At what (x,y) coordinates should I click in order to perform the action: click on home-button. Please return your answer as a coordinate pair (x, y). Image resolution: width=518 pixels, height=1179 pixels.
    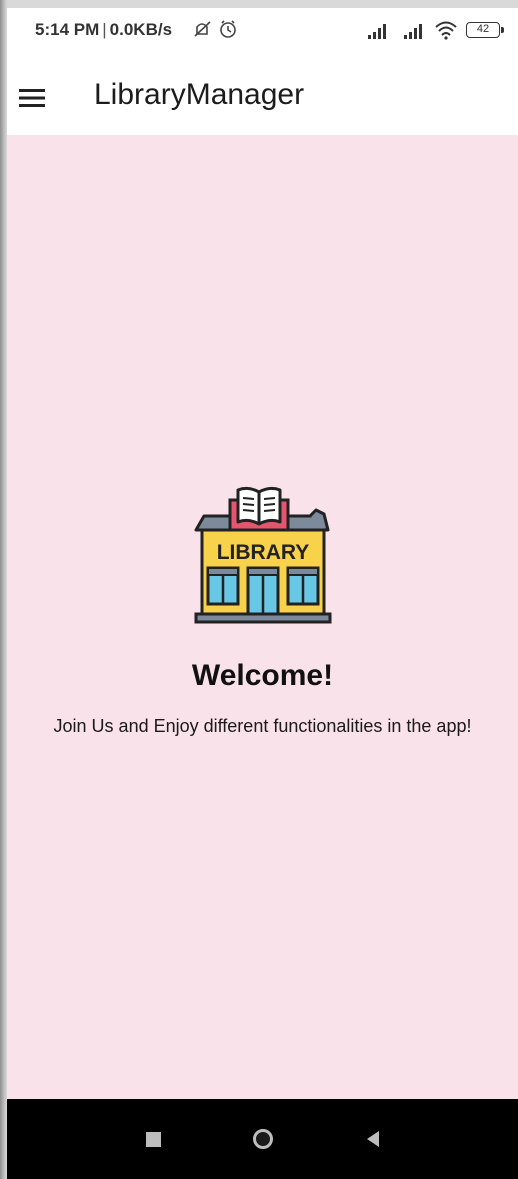
    Looking at the image, I should click on (263, 1139).